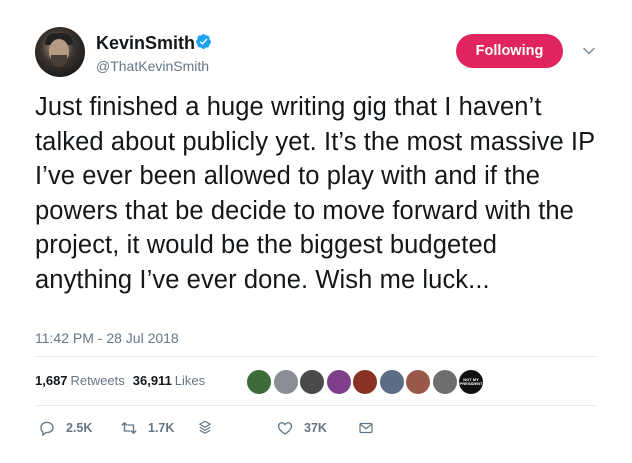  What do you see at coordinates (315, 428) in the screenshot?
I see `like-count: 37K` at bounding box center [315, 428].